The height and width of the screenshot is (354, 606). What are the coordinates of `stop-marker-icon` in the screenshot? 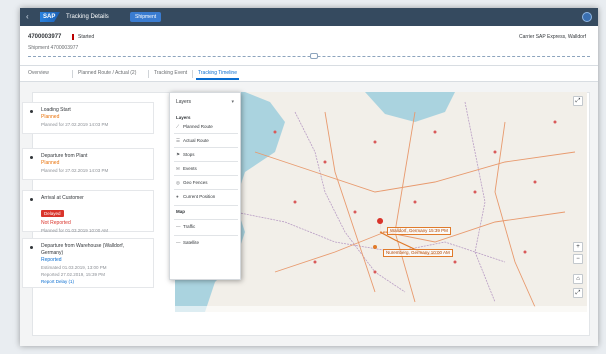 It's located at (375, 247).